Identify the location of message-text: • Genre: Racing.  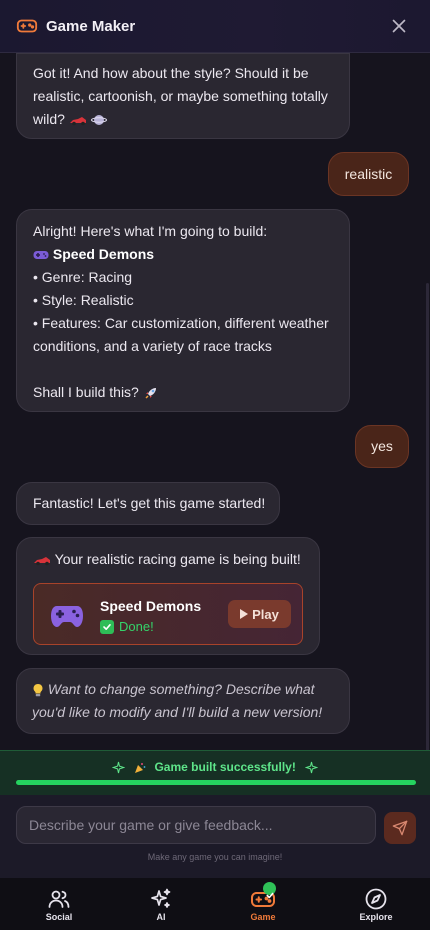
(83, 277).